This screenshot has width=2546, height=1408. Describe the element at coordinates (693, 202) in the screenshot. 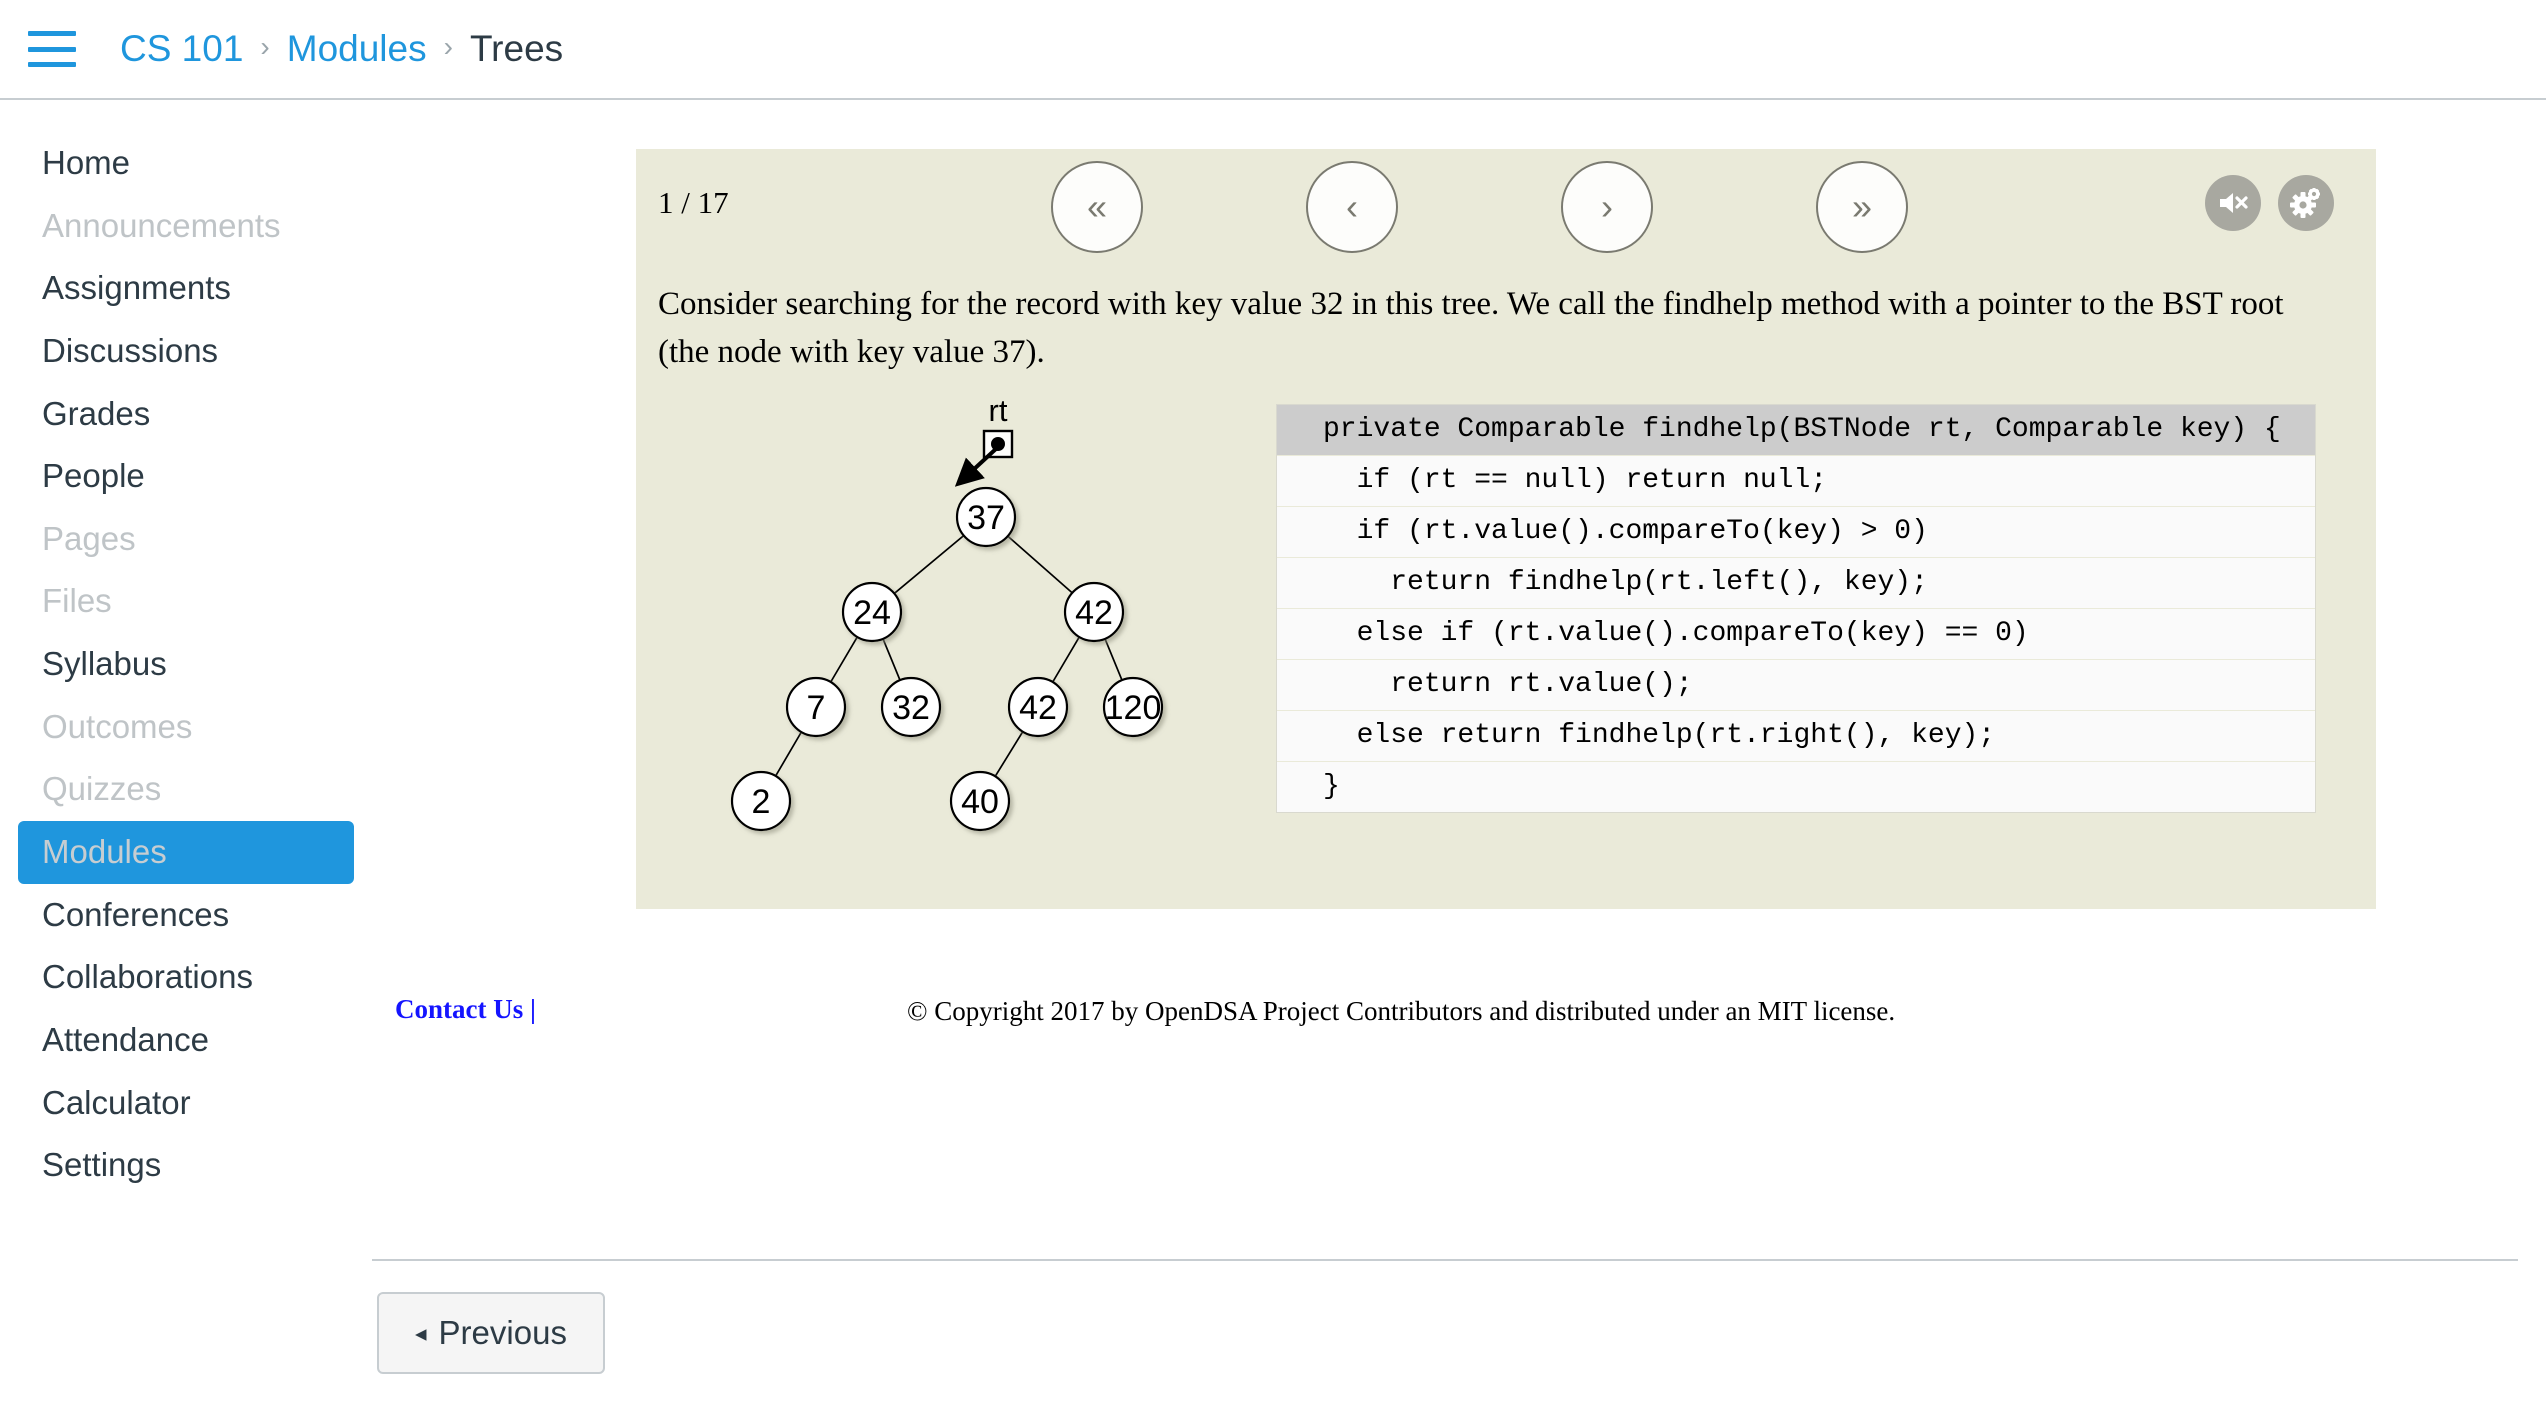

I see `slide-counter: 1 / 17` at that location.